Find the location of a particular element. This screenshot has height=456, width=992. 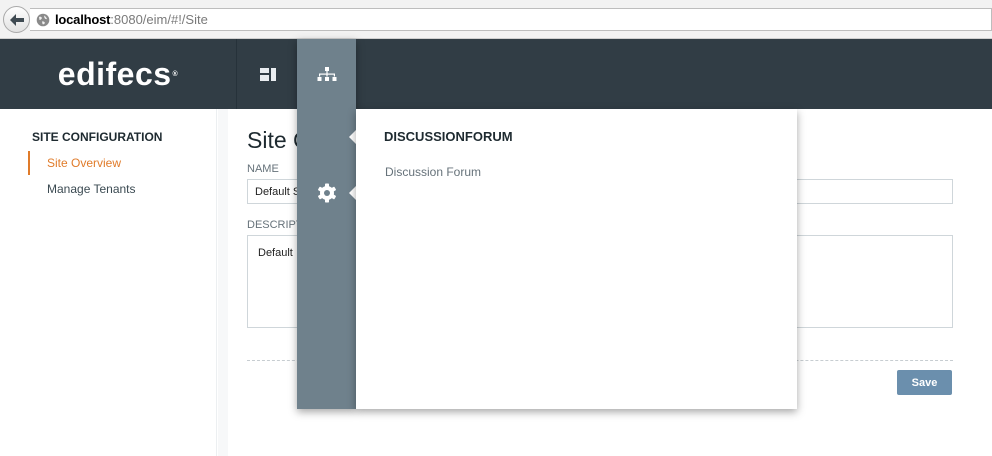

dashboard-icon is located at coordinates (267, 74).